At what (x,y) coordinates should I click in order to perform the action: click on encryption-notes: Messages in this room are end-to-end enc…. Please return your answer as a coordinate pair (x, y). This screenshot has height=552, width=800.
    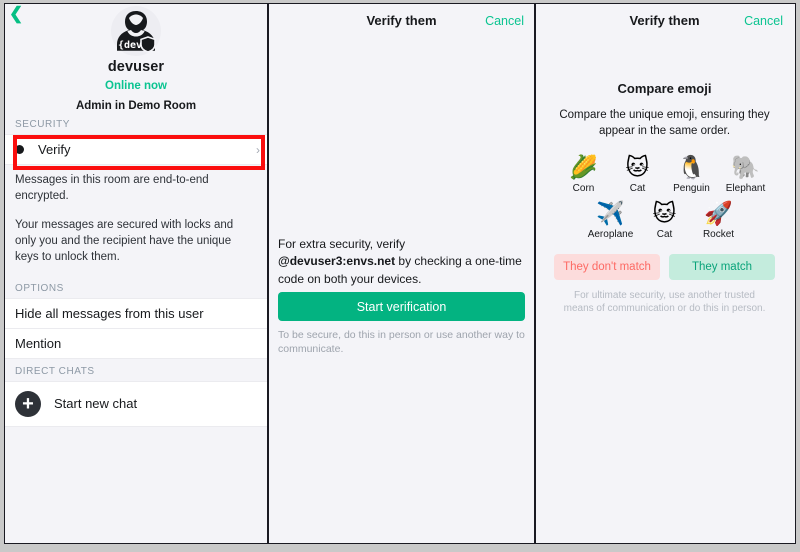
    Looking at the image, I should click on (136, 220).